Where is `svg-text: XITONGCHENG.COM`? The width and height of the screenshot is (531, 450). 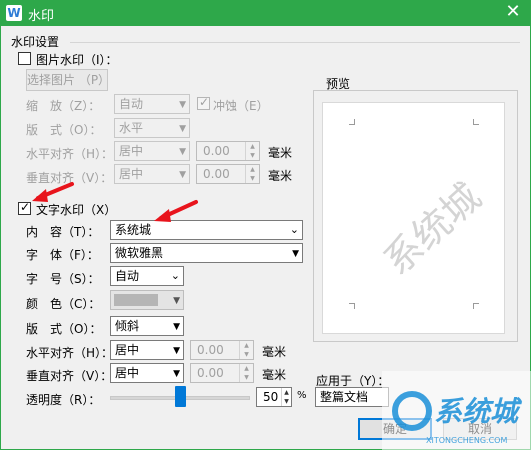 svg-text: XITONGCHENG.COM is located at coordinates (466, 440).